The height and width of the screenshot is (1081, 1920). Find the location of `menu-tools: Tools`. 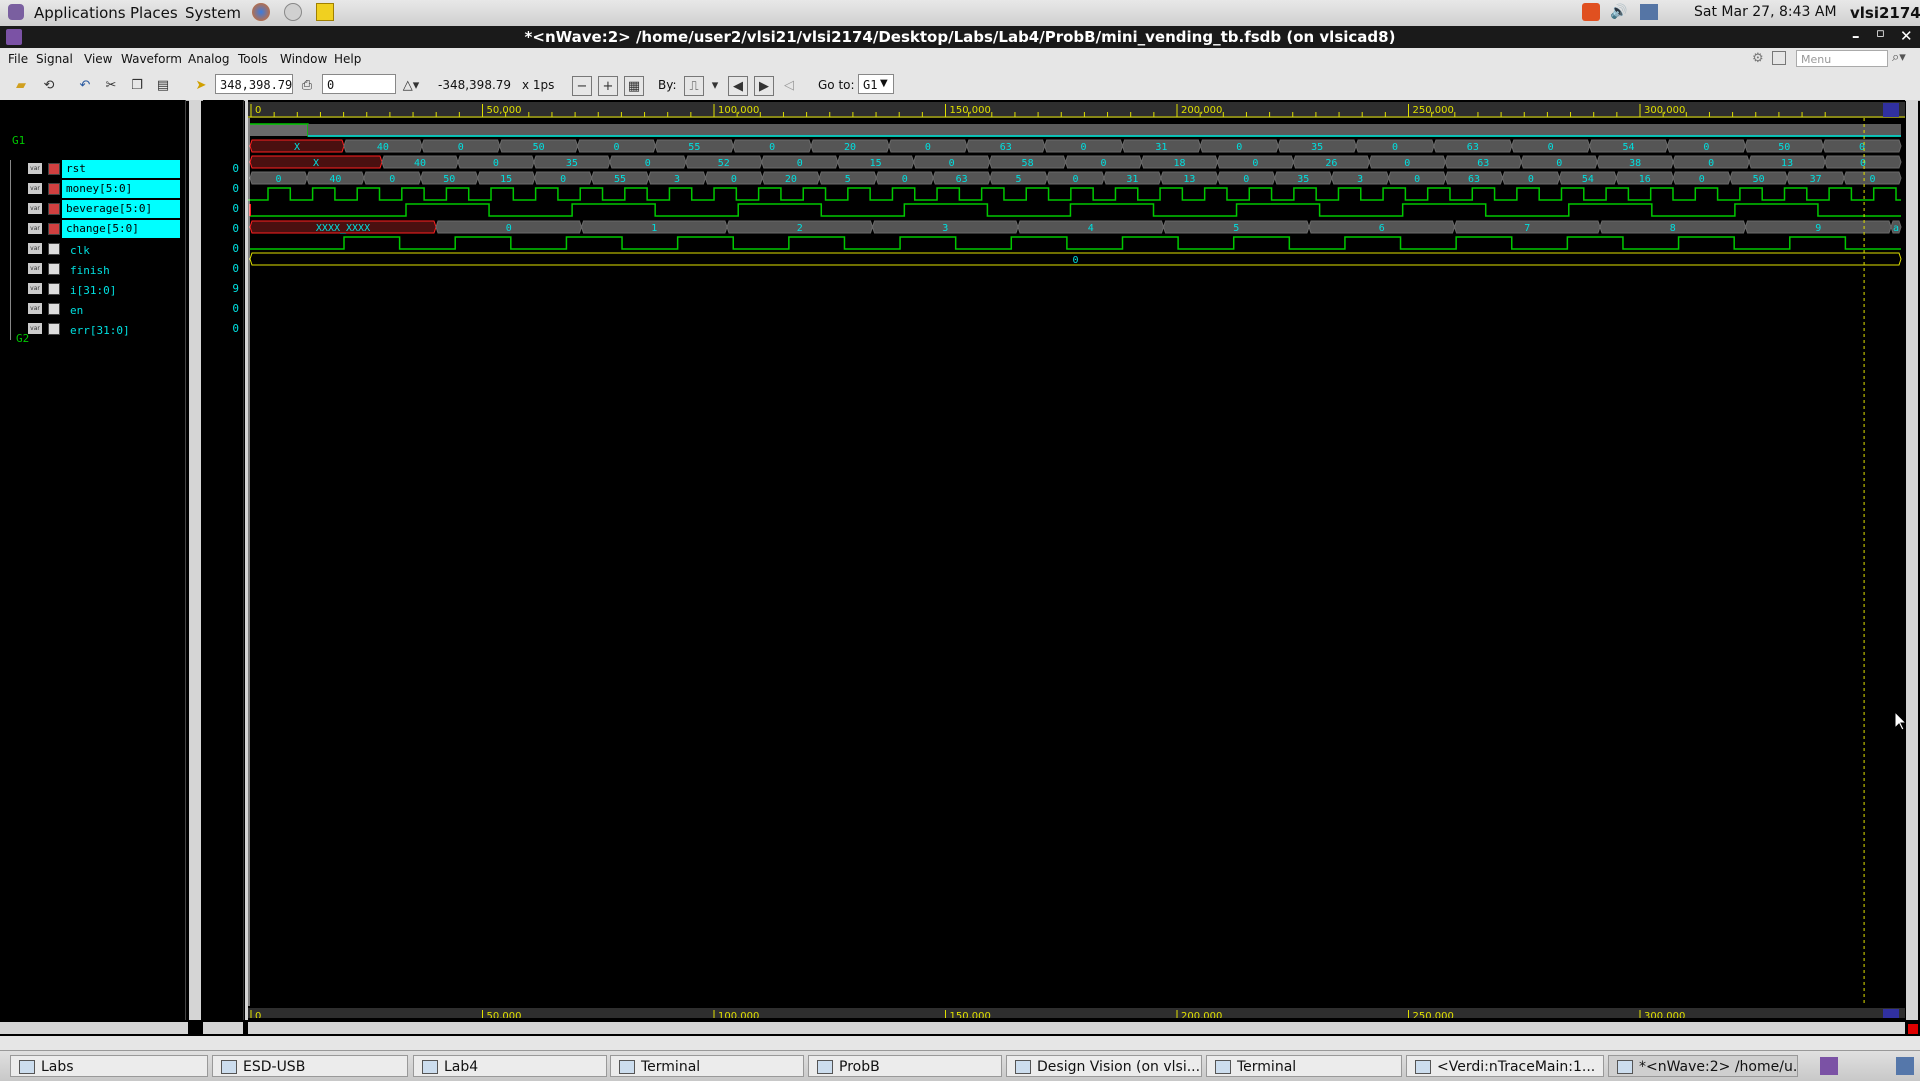

menu-tools: Tools is located at coordinates (253, 59).